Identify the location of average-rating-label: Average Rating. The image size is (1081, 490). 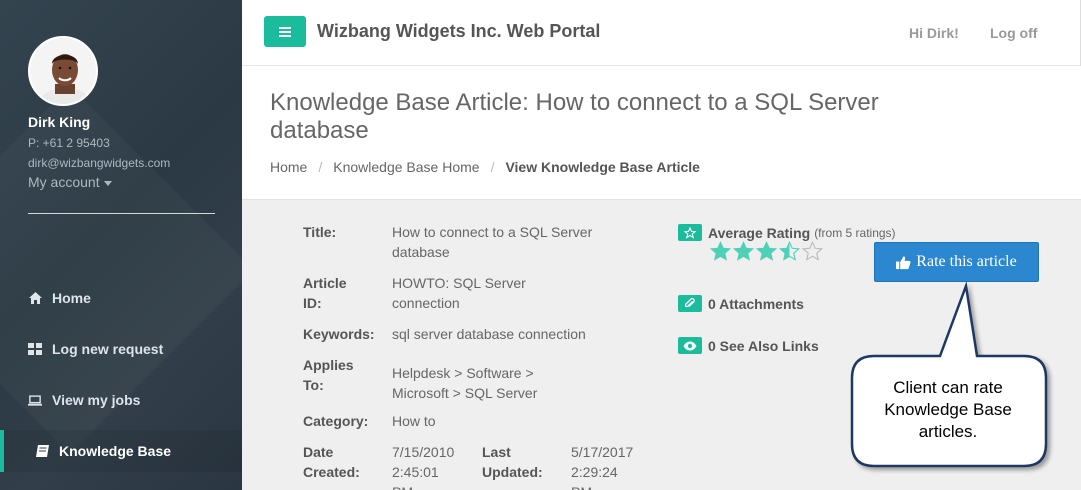
(759, 232).